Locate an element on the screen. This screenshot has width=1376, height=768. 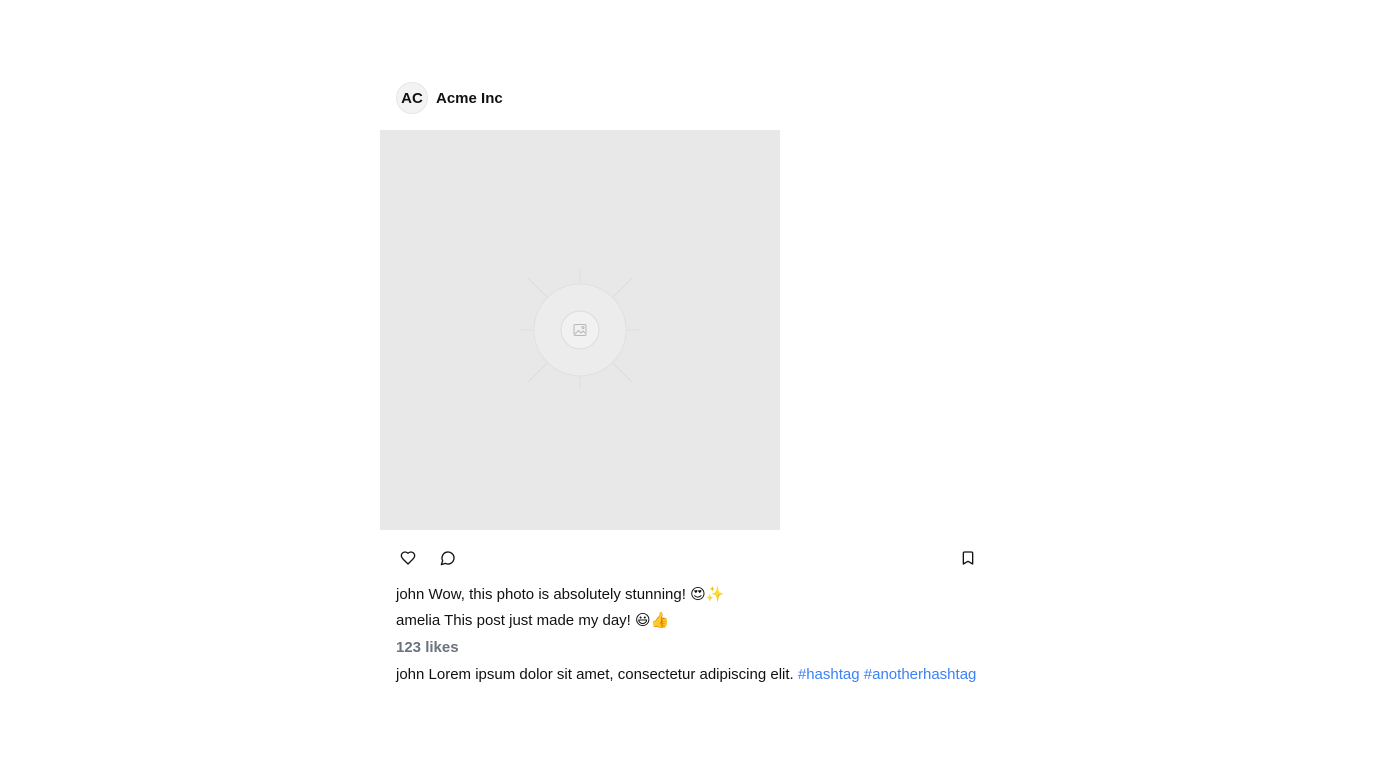
avatar: AC is located at coordinates (412, 98).